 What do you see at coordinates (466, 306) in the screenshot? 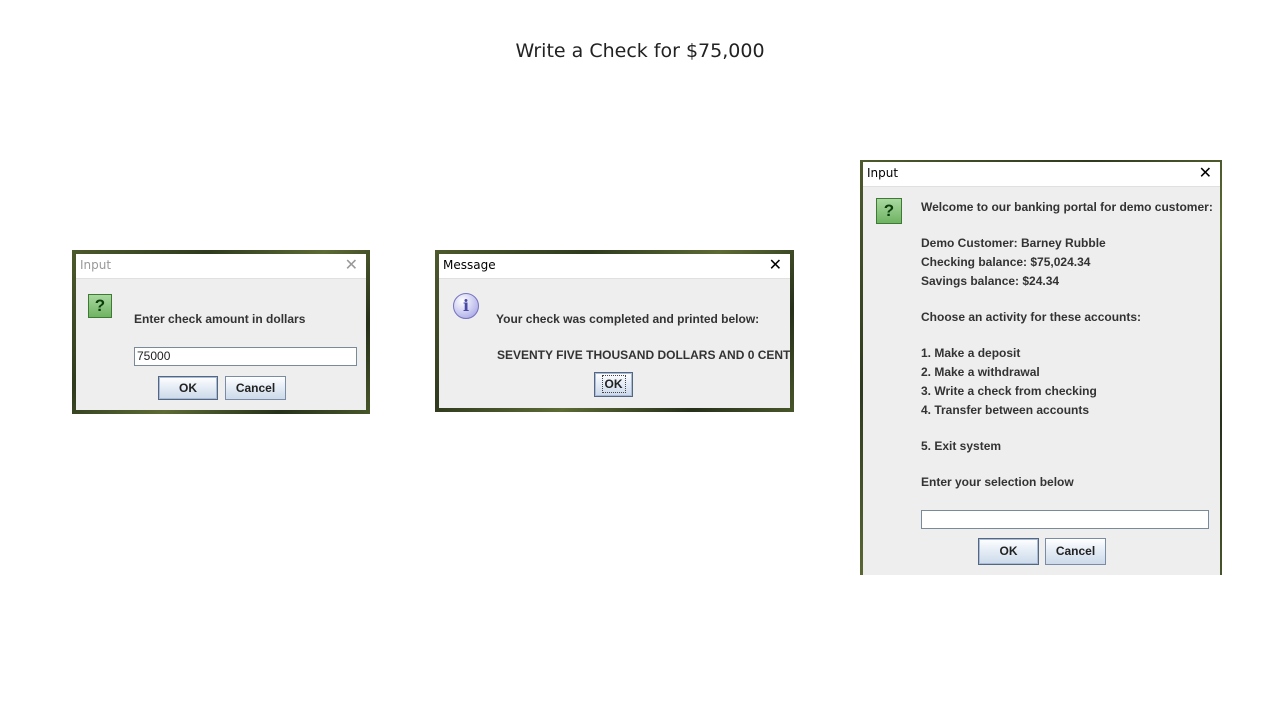
I see `info-icon: i` at bounding box center [466, 306].